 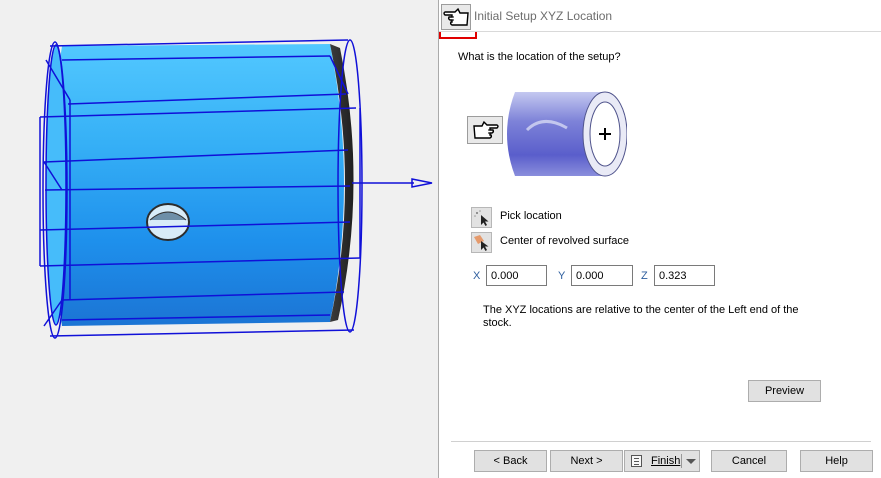 I want to click on x-label: X, so click(x=477, y=276).